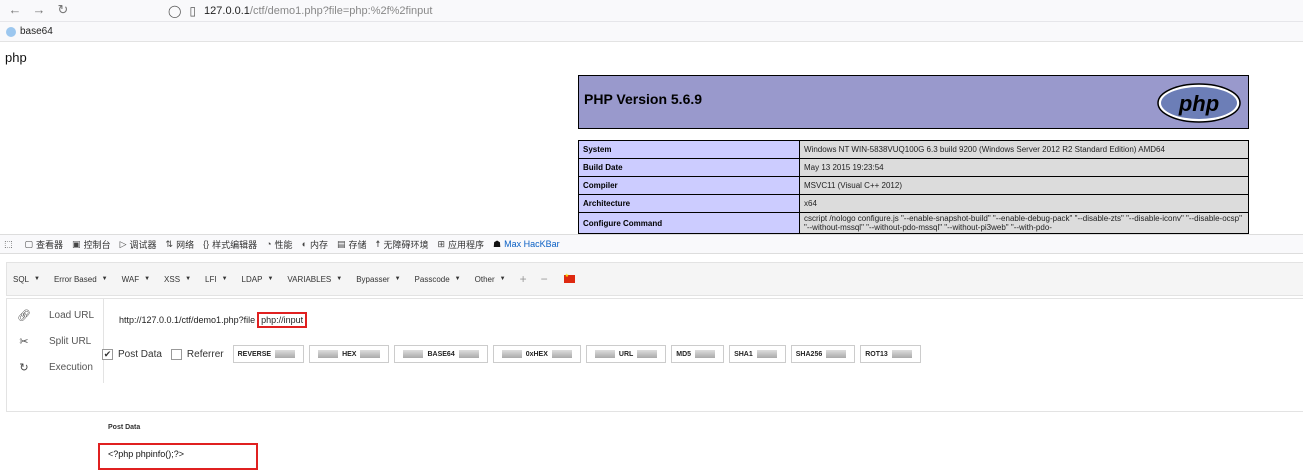  Describe the element at coordinates (441, 354) in the screenshot. I see `base64-button: BASE64` at that location.